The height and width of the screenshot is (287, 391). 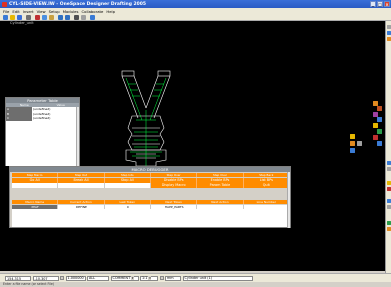 What do you see at coordinates (127, 180) in the screenshot?
I see `stop-all-button: Stop All` at bounding box center [127, 180].